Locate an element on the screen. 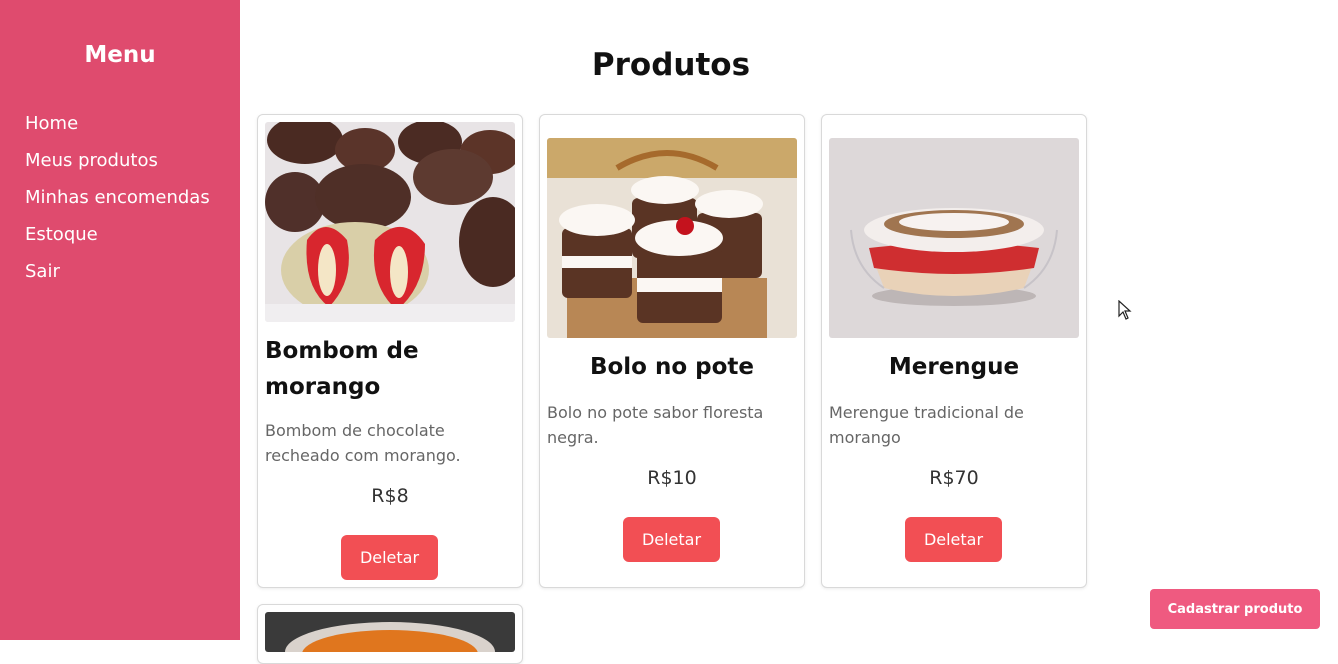 This screenshot has width=1338, height=664. add-product-button: Cadastrar produto is located at coordinates (1235, 609).